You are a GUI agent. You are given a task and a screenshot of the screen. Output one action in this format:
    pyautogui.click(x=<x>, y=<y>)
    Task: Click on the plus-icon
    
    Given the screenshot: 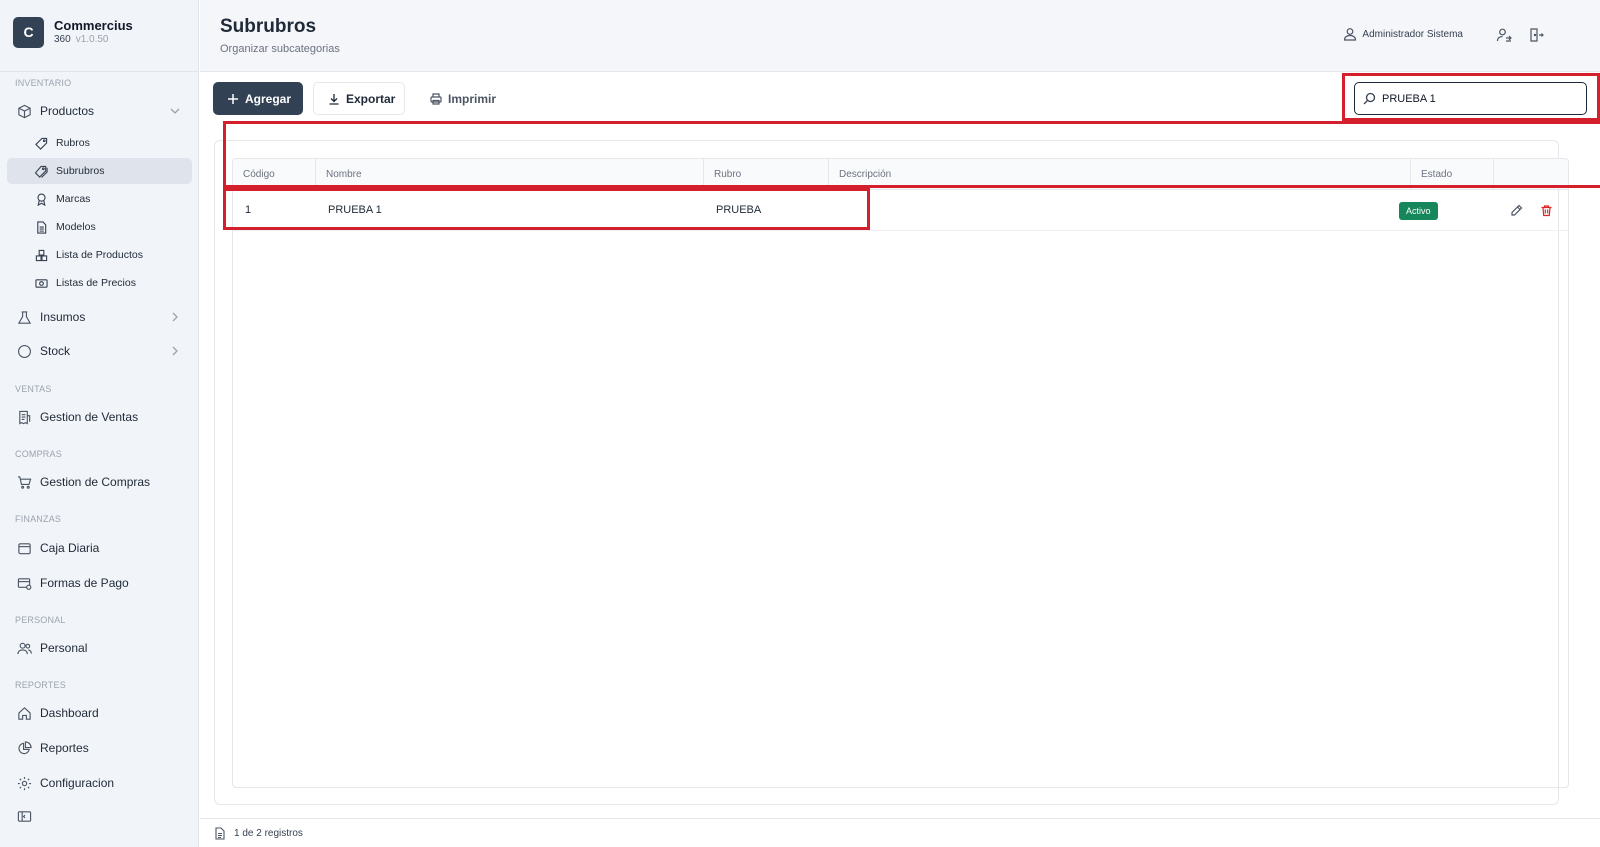 What is the action you would take?
    pyautogui.click(x=233, y=99)
    